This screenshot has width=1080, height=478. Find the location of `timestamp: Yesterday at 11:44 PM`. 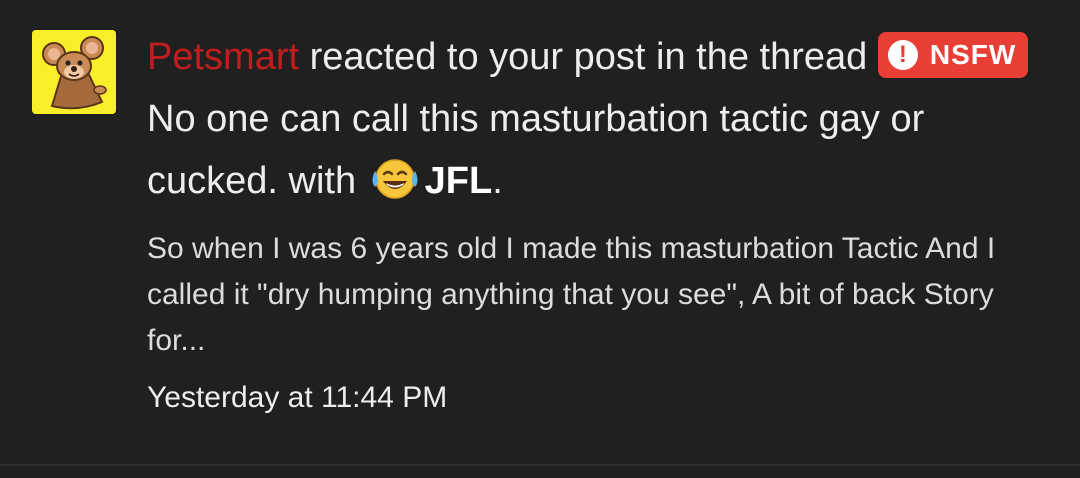

timestamp: Yesterday at 11:44 PM is located at coordinates (297, 397).